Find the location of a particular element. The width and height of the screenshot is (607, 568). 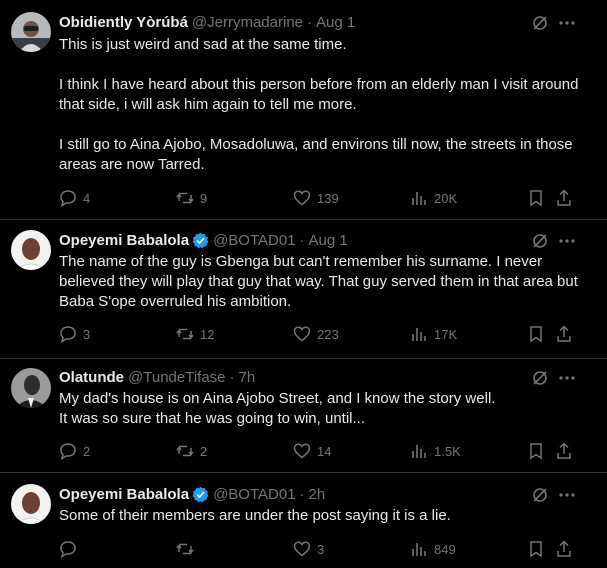

views-button: 849 is located at coordinates (433, 549).